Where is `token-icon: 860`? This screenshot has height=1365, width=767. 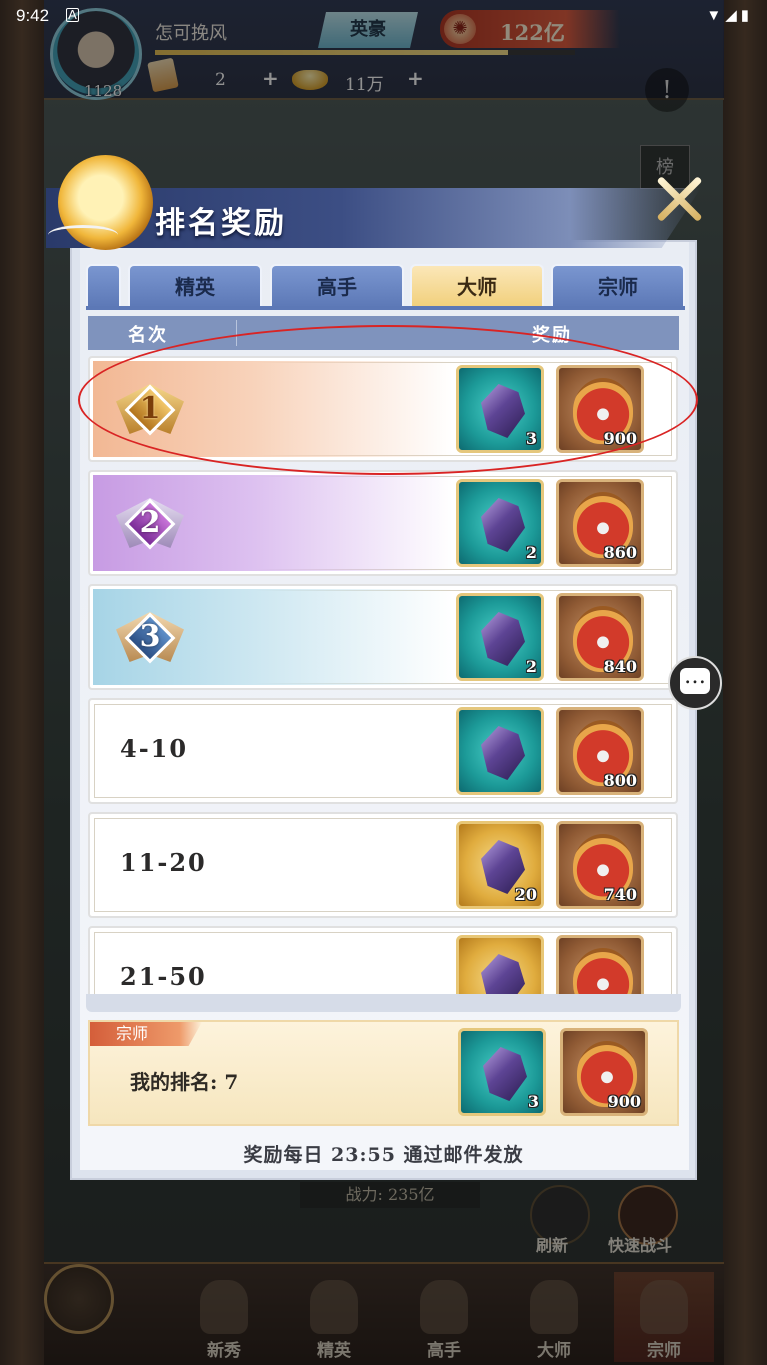
token-icon: 860 is located at coordinates (600, 523).